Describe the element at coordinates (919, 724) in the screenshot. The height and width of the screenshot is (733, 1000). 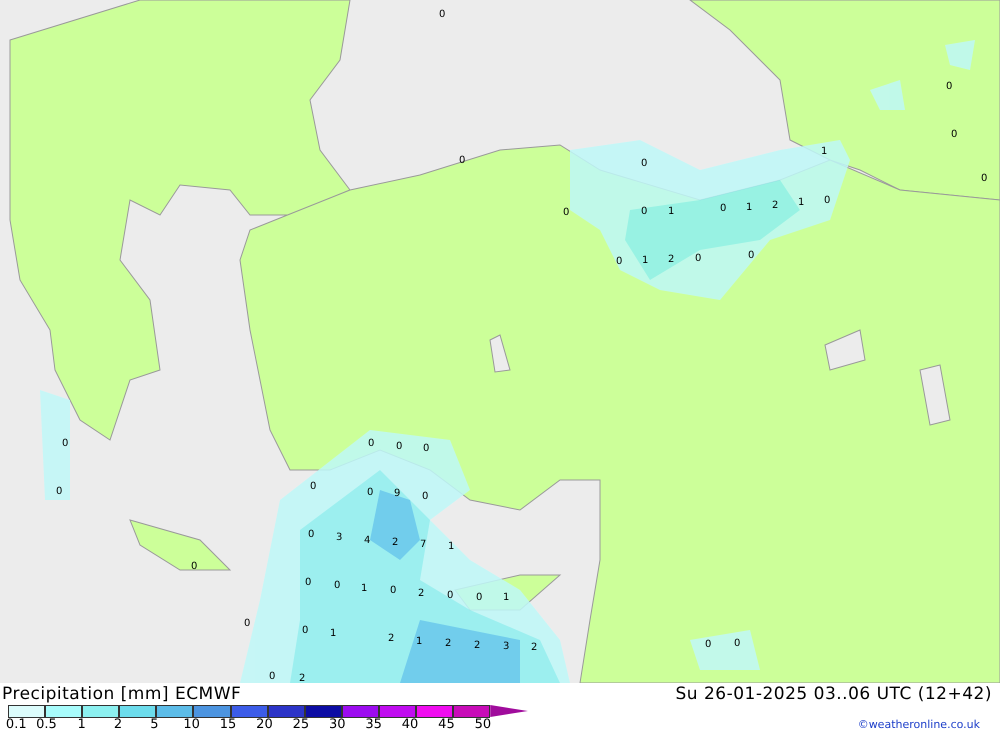
I see `credit-link: ©weatheronline.co.uk` at that location.